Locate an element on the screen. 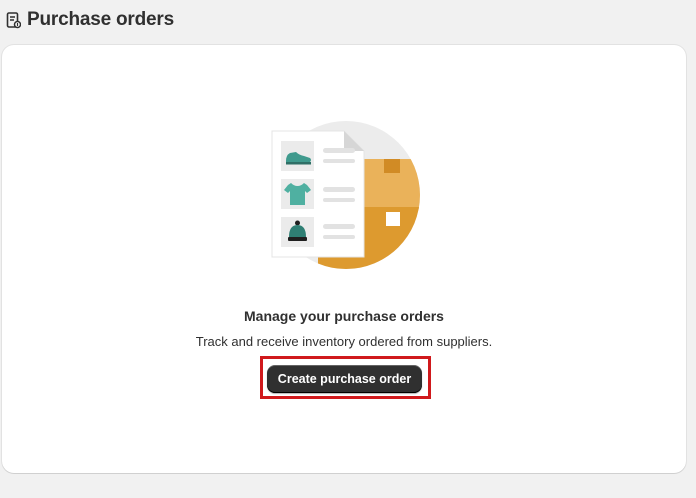 The image size is (696, 498). page-header: Purchase orders is located at coordinates (90, 20).